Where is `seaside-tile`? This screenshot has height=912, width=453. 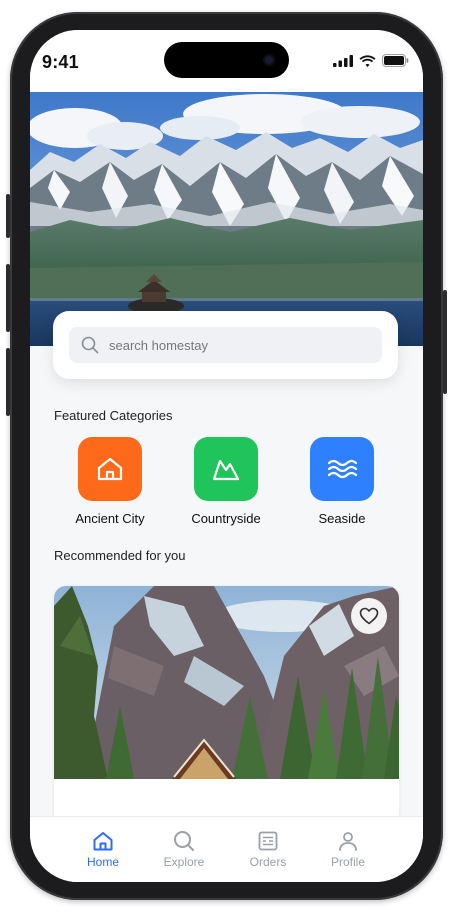
seaside-tile is located at coordinates (342, 469).